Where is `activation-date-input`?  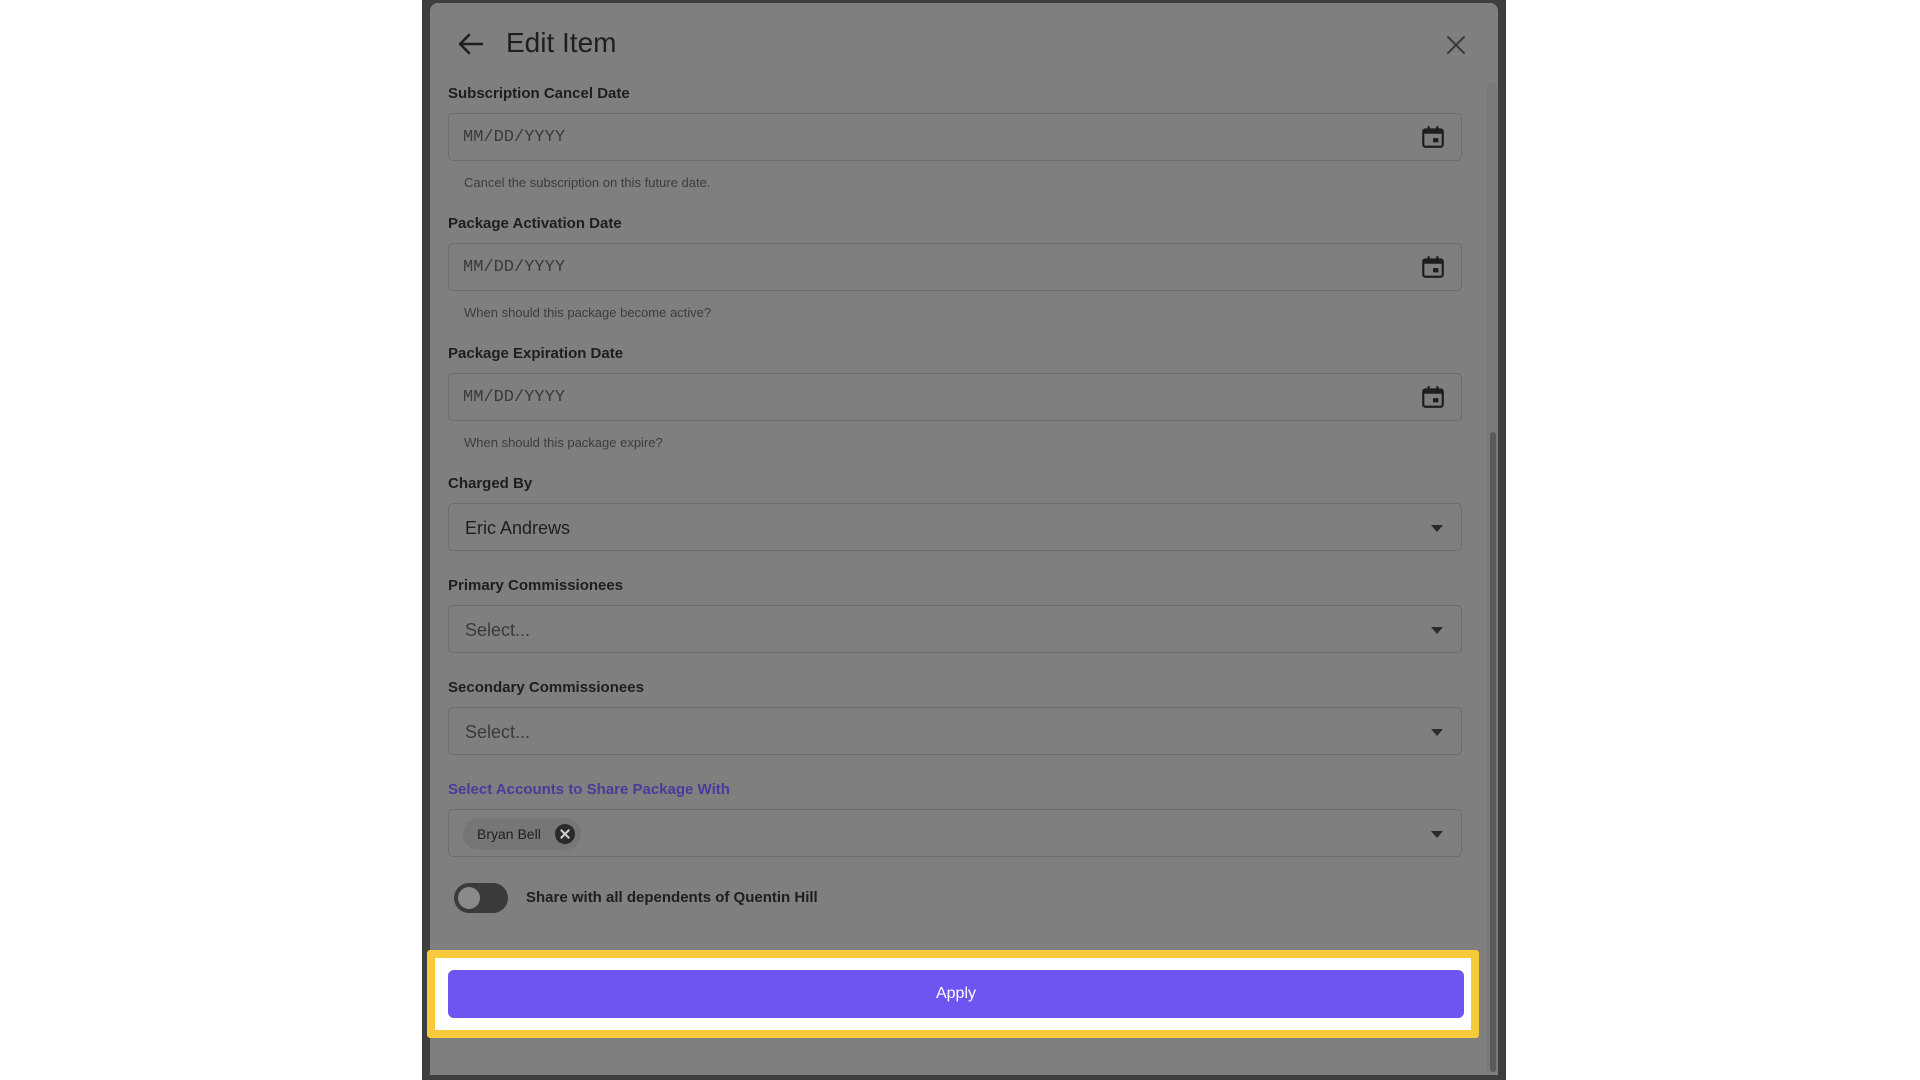 activation-date-input is located at coordinates (955, 267).